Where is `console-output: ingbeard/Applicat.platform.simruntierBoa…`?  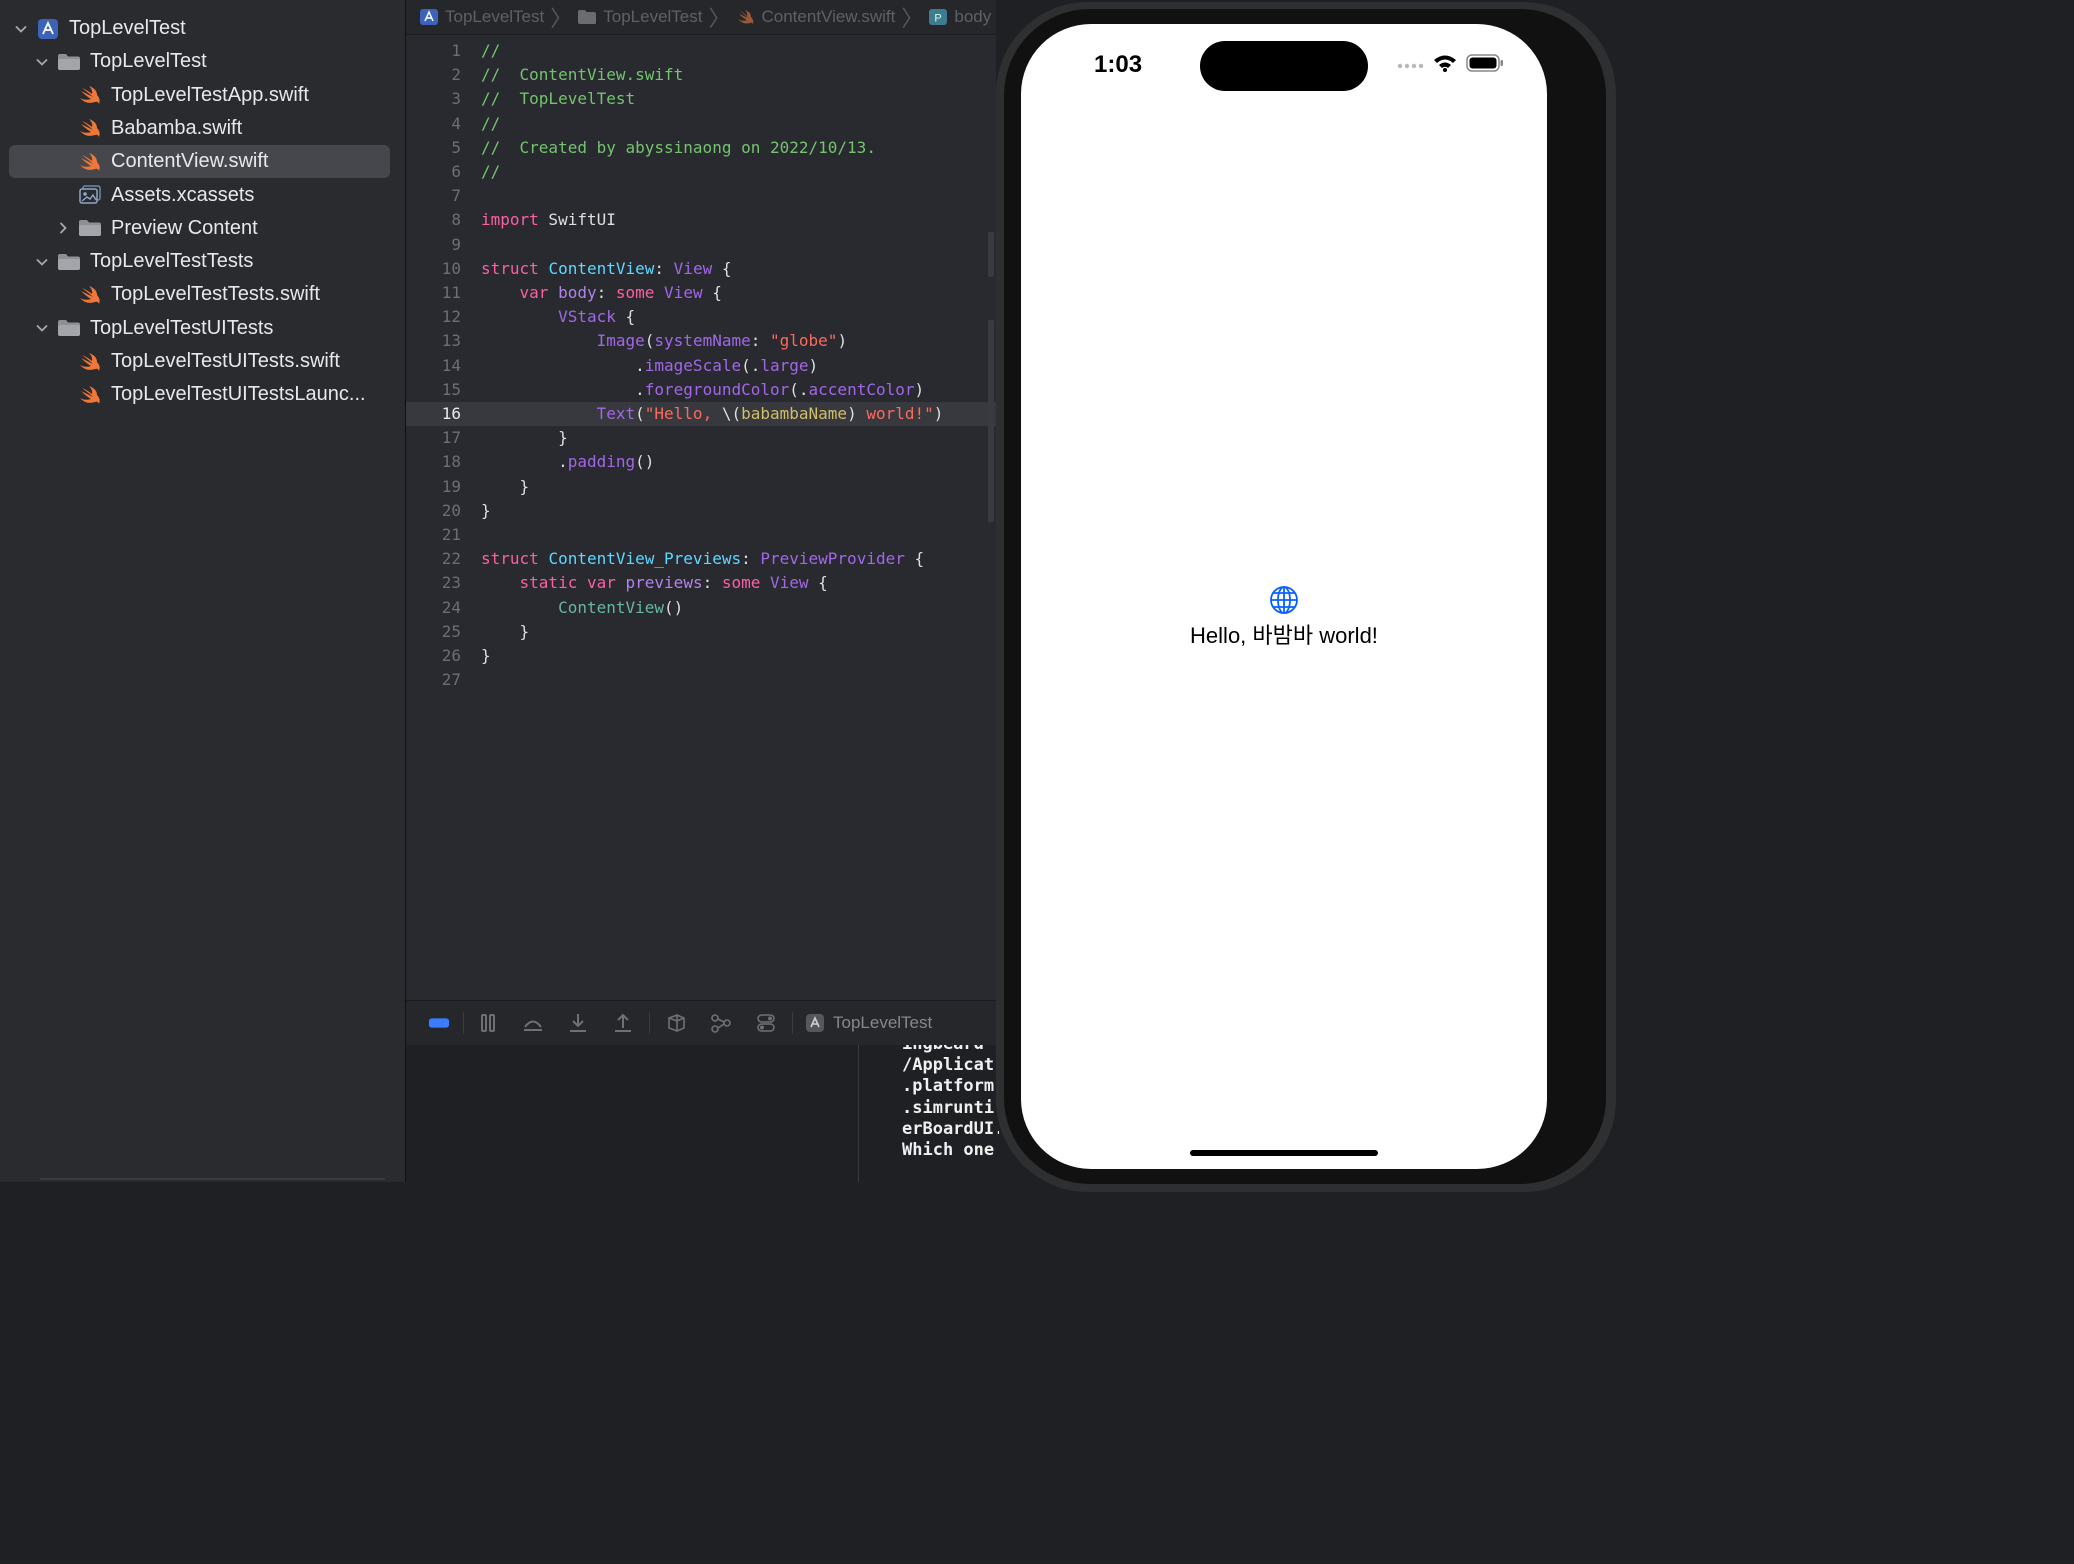 console-output: ingbeard/Applicat.platform.simruntierBoa… is located at coordinates (929, 1113).